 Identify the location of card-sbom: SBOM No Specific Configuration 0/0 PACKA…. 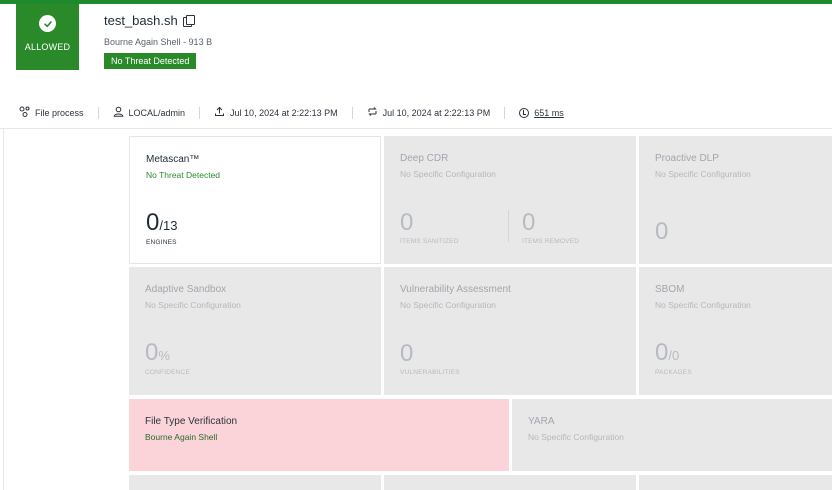
(735, 331).